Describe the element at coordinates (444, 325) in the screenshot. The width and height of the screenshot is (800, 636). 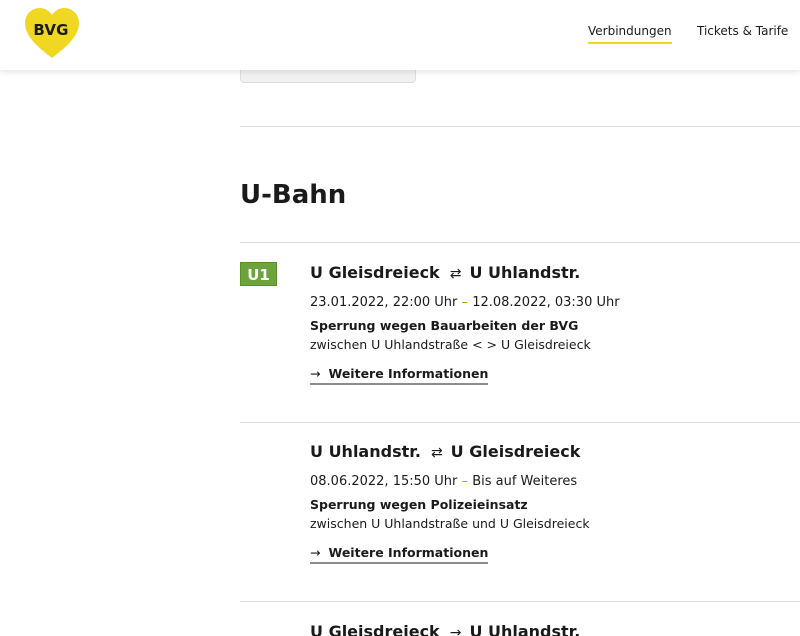
I see `disruption-reason: Sperrung wegen Bauarbeiten der BVG` at that location.